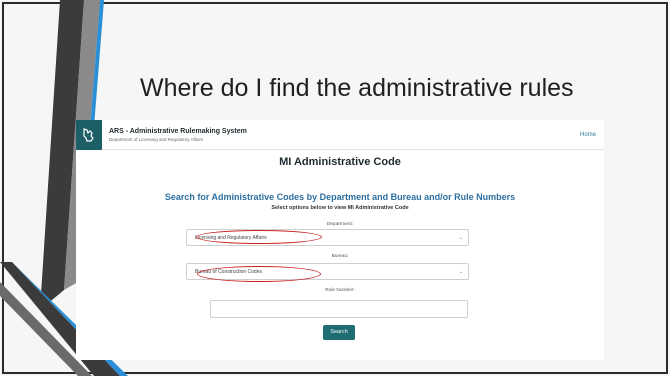 The width and height of the screenshot is (670, 376). What do you see at coordinates (89, 135) in the screenshot?
I see `michigan-mitten-icon` at bounding box center [89, 135].